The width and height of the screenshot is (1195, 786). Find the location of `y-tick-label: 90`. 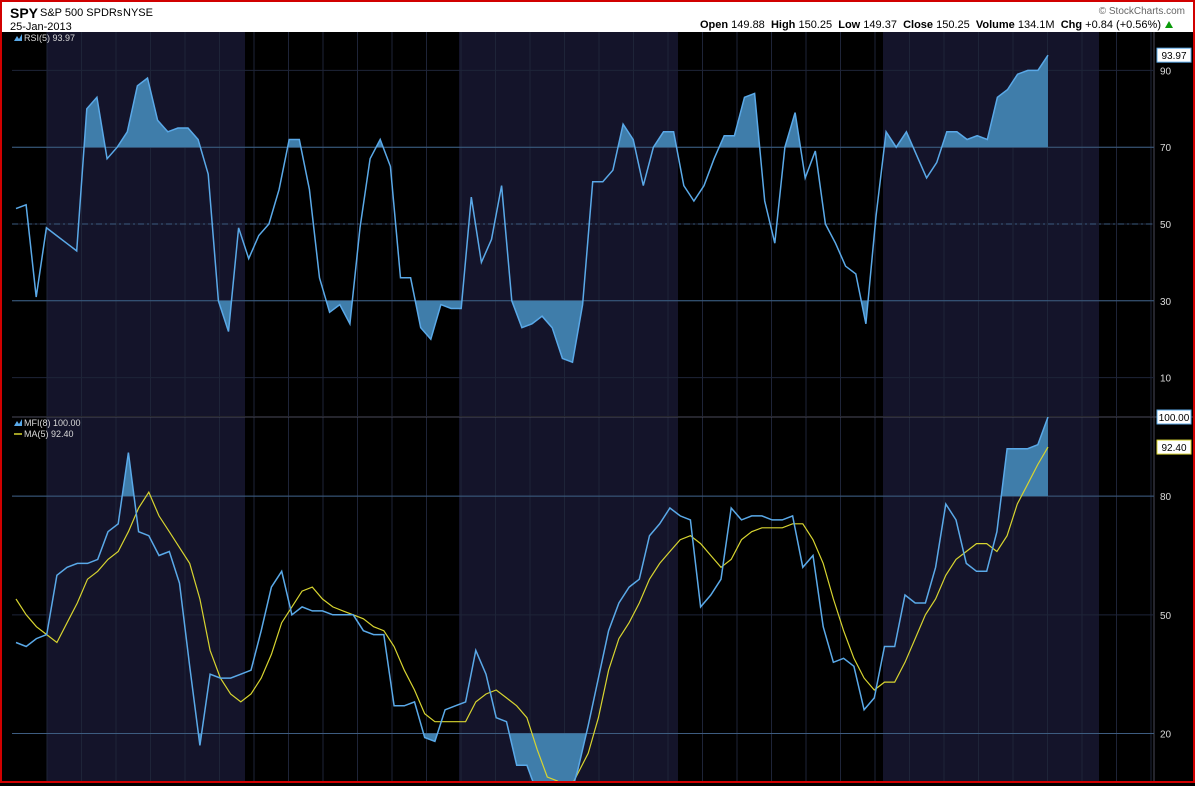

y-tick-label: 90 is located at coordinates (1166, 71).